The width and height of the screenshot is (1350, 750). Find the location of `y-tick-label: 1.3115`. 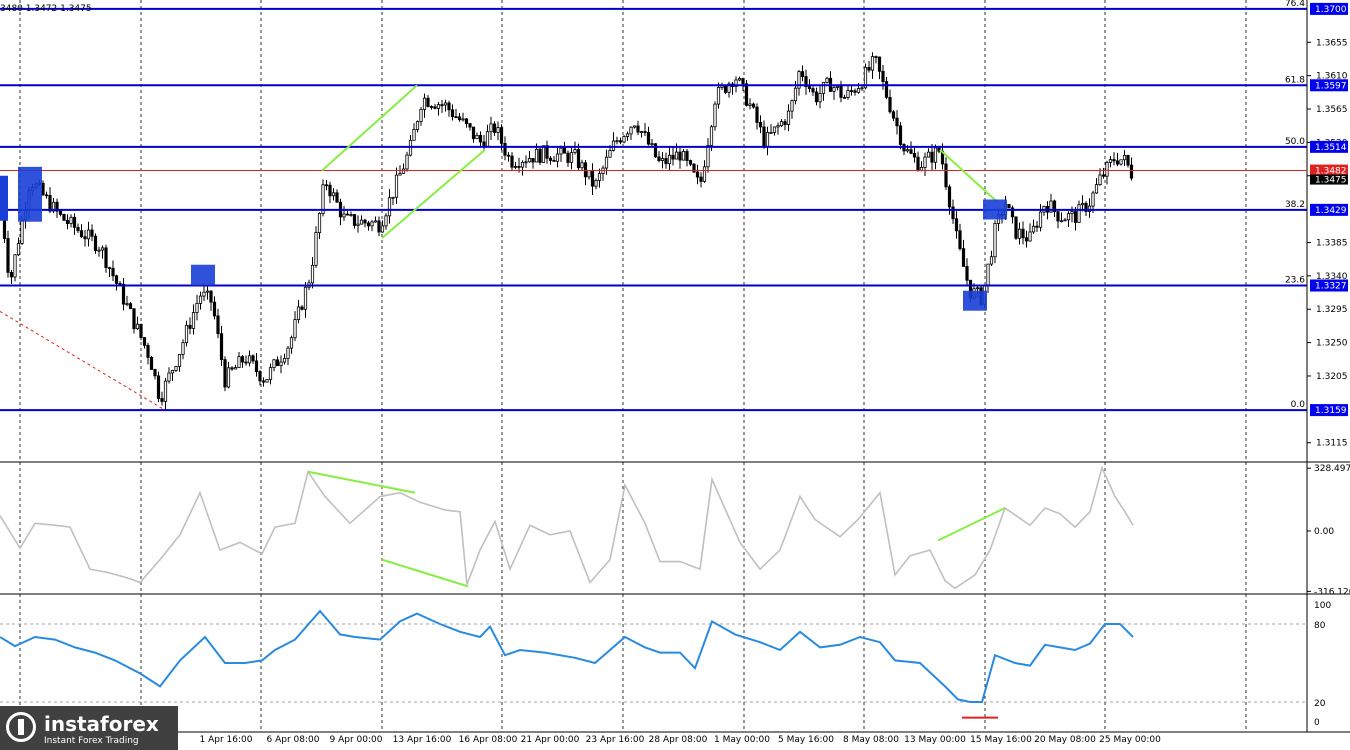

y-tick-label: 1.3115 is located at coordinates (1332, 444).